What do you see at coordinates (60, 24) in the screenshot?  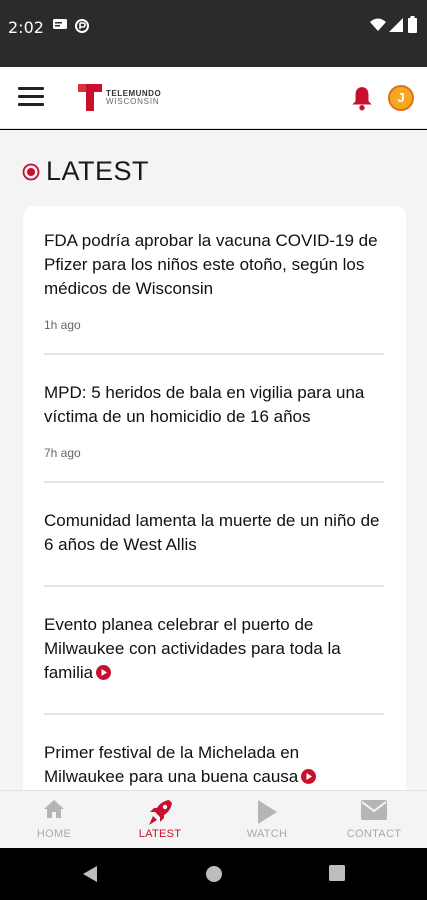 I see `cast-icon` at bounding box center [60, 24].